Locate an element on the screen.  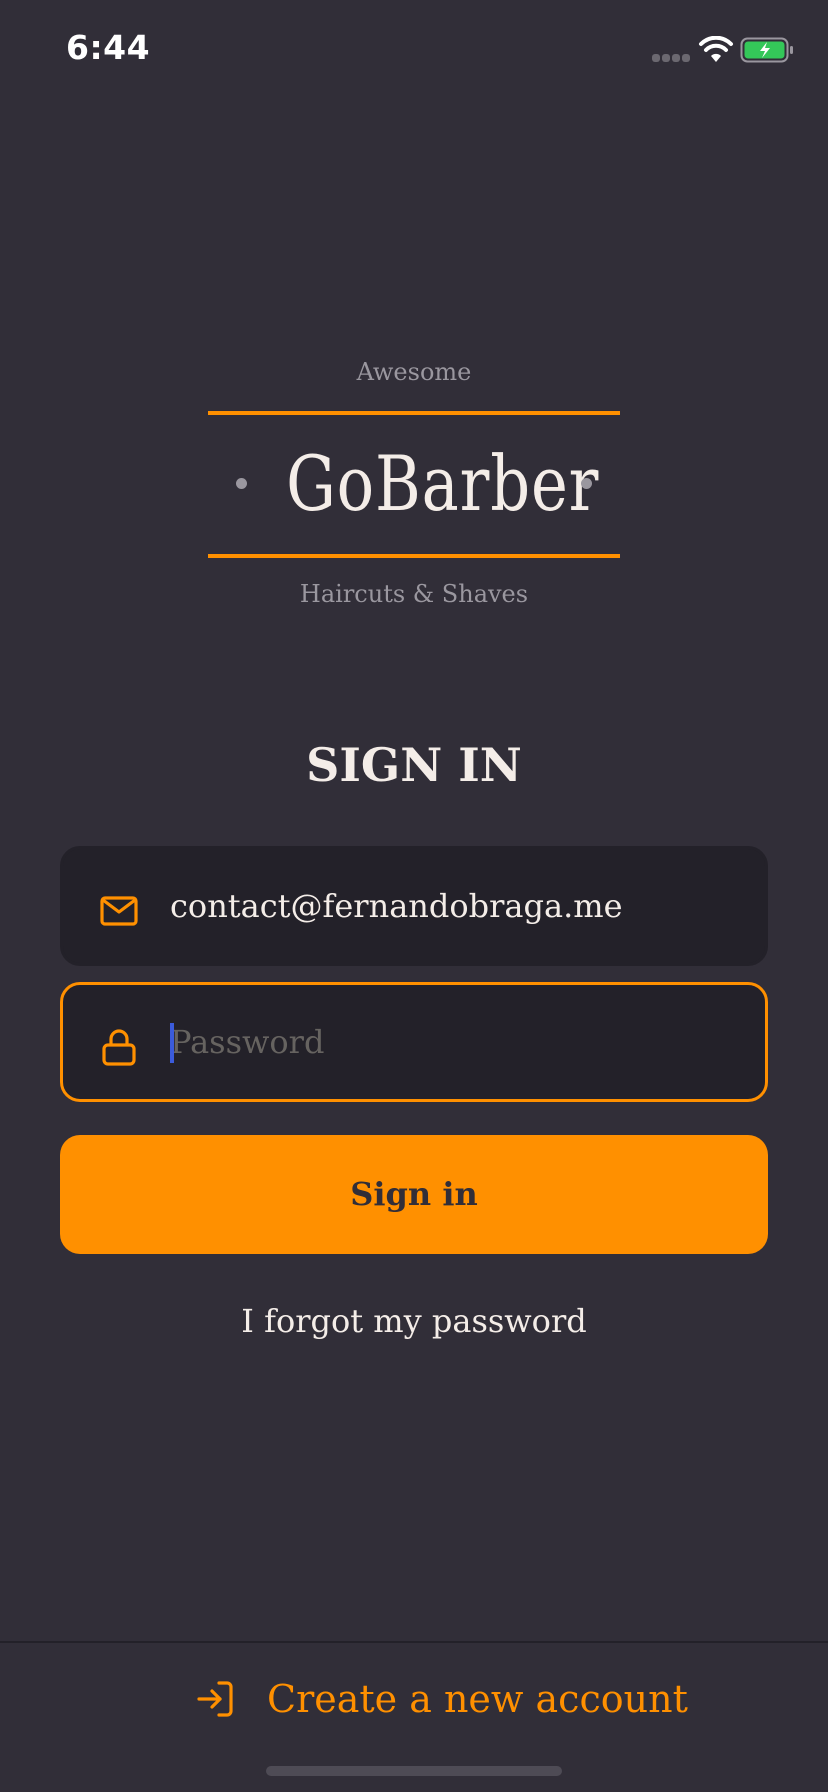
wifi-icon is located at coordinates (716, 49).